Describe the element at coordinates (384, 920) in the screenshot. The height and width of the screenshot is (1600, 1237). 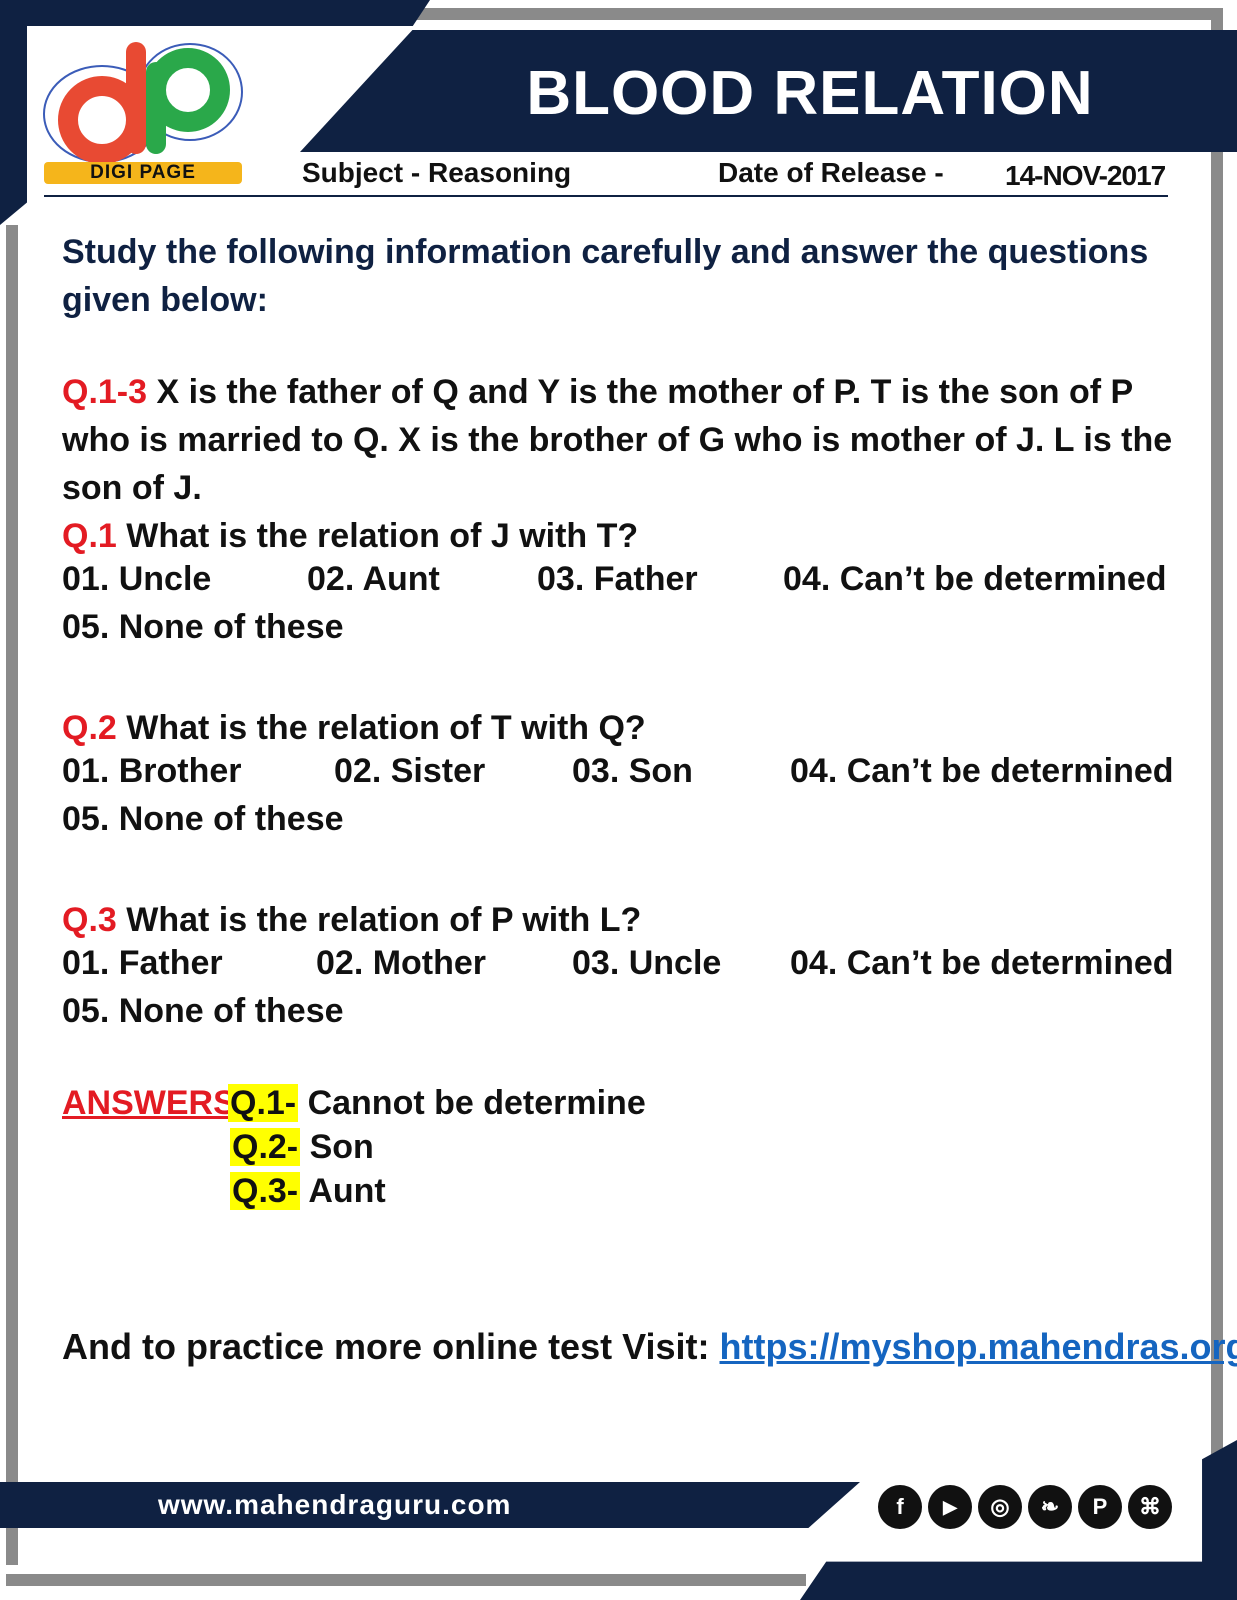
I see `question-text: What is the relation of P with L?` at that location.